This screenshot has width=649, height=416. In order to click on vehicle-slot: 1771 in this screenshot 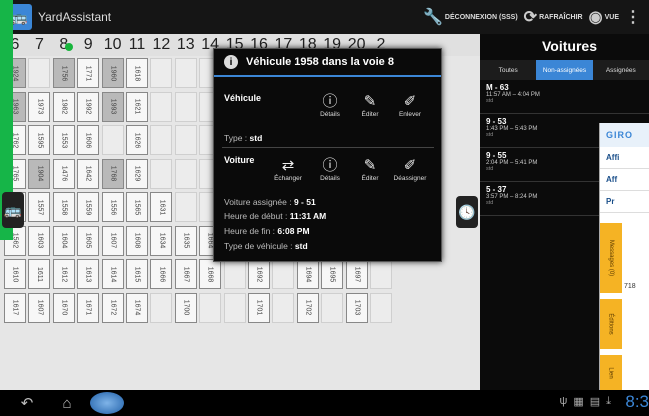, I will do `click(88, 73)`.